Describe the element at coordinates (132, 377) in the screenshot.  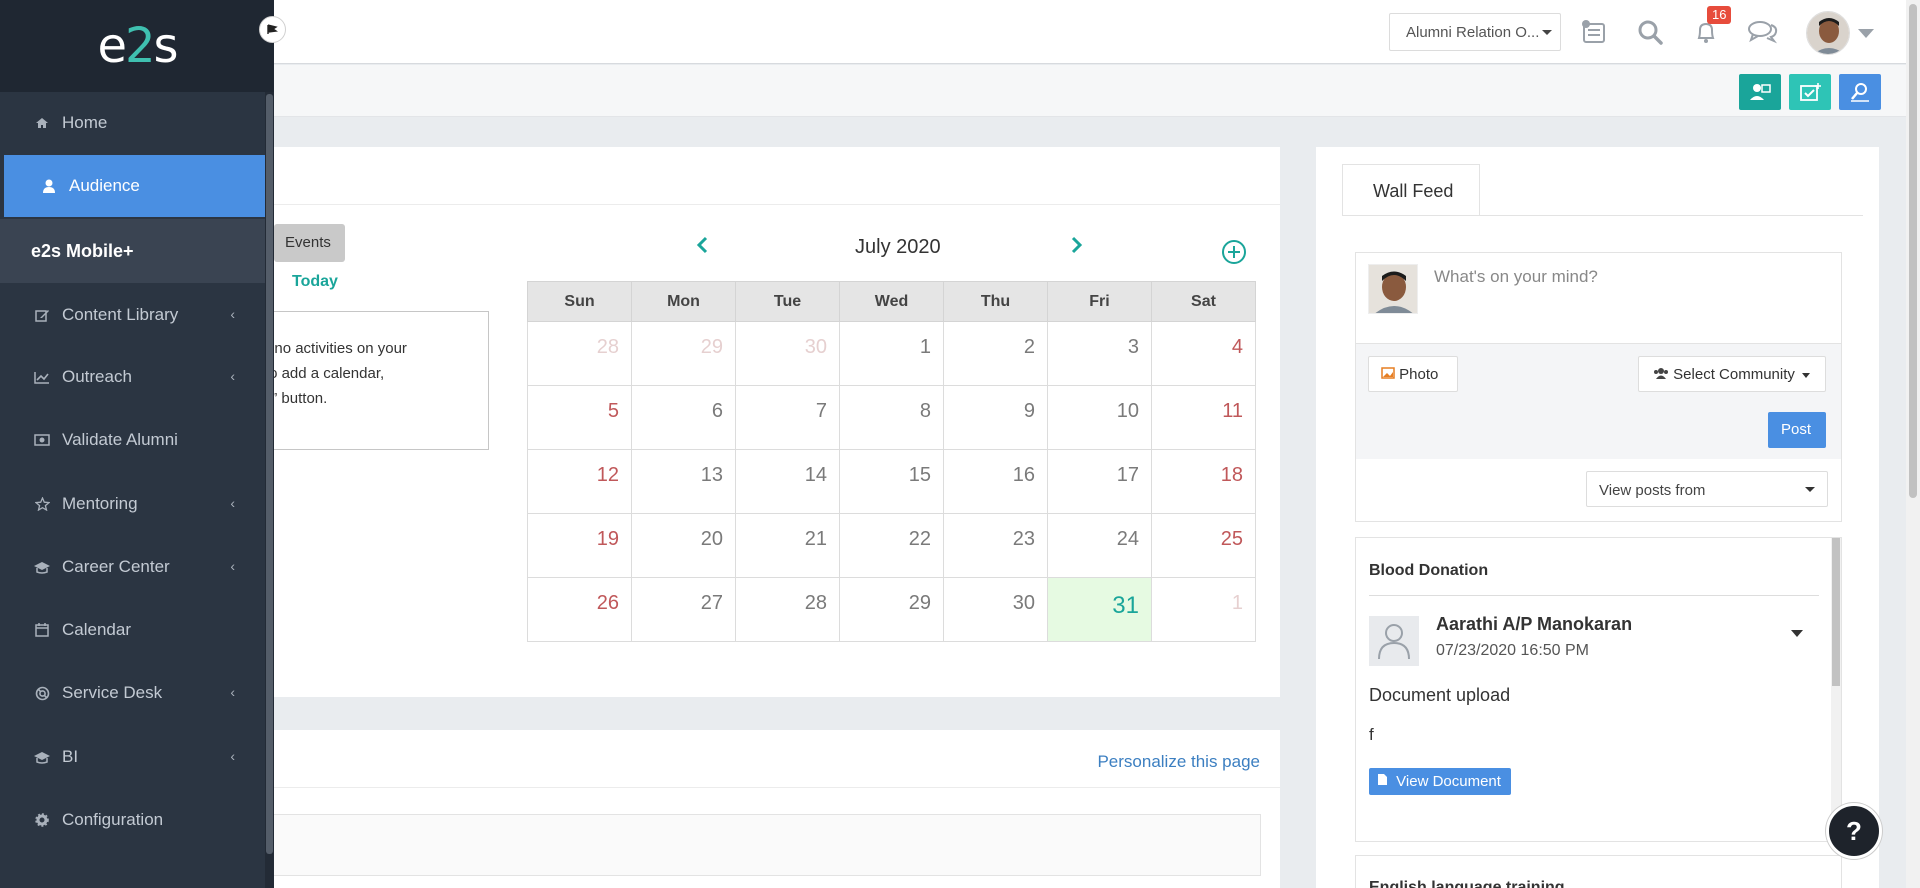
I see `sidebar-item-outreach: Outreach ‹` at that location.